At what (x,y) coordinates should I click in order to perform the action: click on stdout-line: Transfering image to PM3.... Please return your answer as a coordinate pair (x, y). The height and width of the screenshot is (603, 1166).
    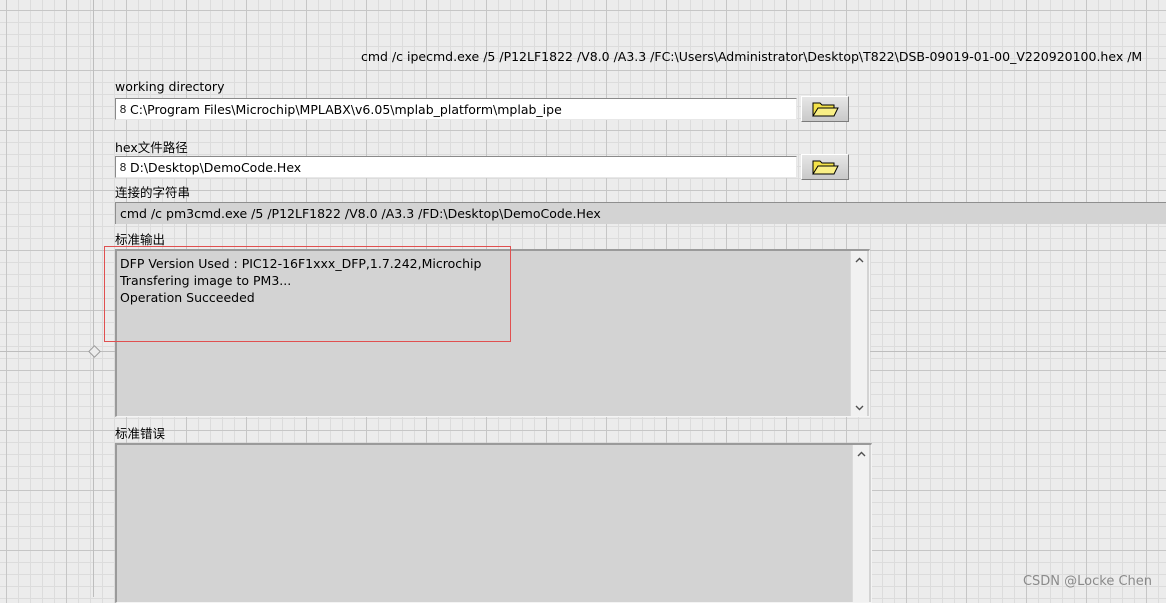
    Looking at the image, I should click on (206, 280).